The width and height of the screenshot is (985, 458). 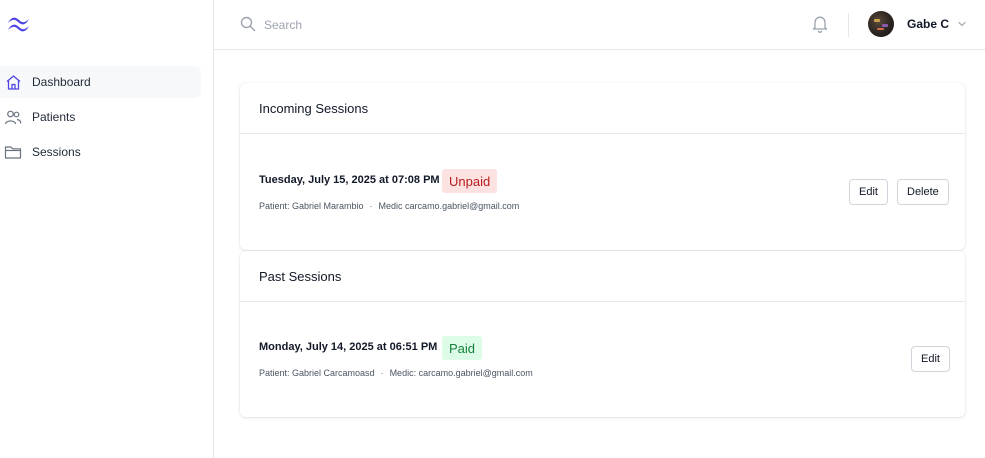 I want to click on sidebar-item-label: Patients, so click(x=54, y=117).